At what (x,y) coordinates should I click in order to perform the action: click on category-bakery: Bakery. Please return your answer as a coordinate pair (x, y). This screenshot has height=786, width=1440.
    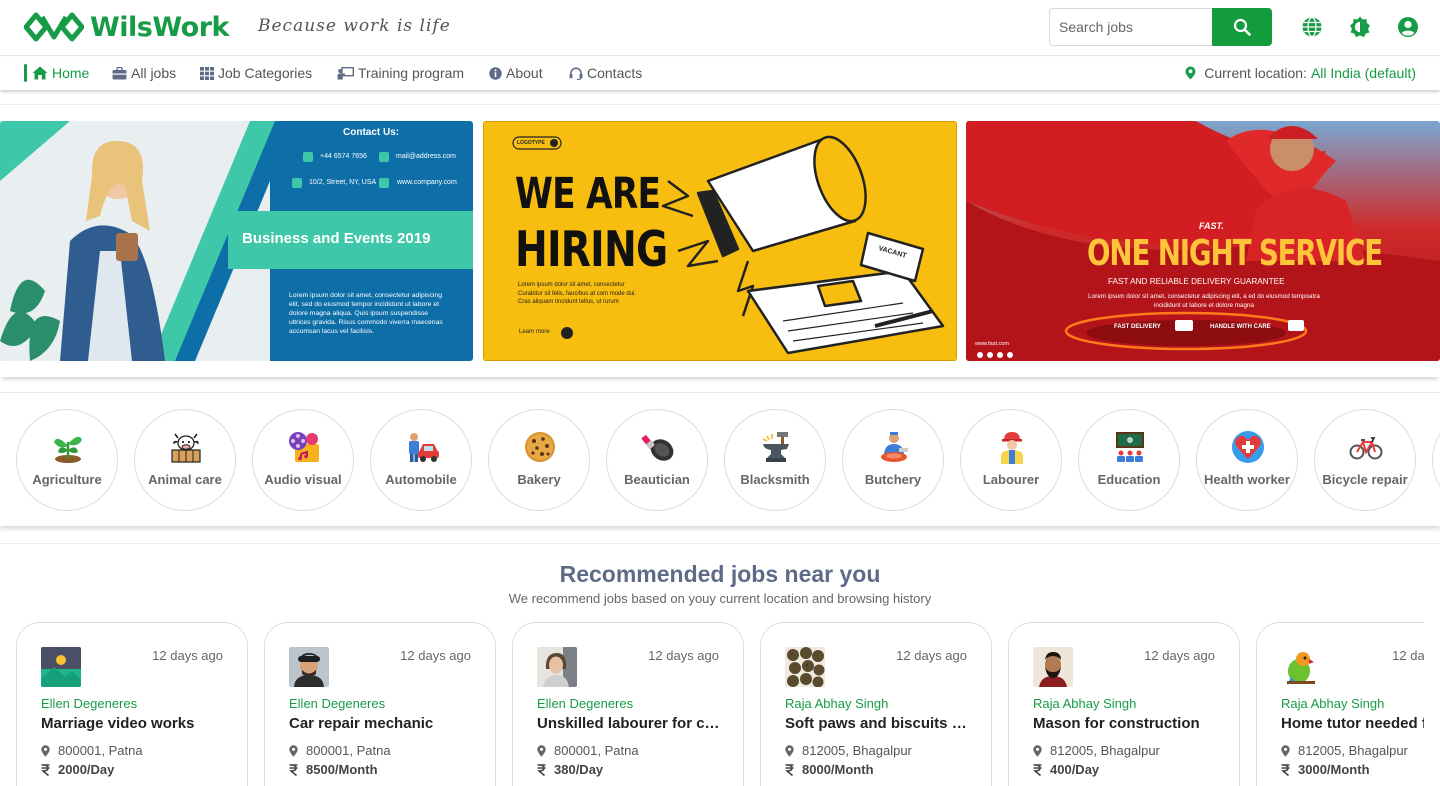
    Looking at the image, I should click on (539, 460).